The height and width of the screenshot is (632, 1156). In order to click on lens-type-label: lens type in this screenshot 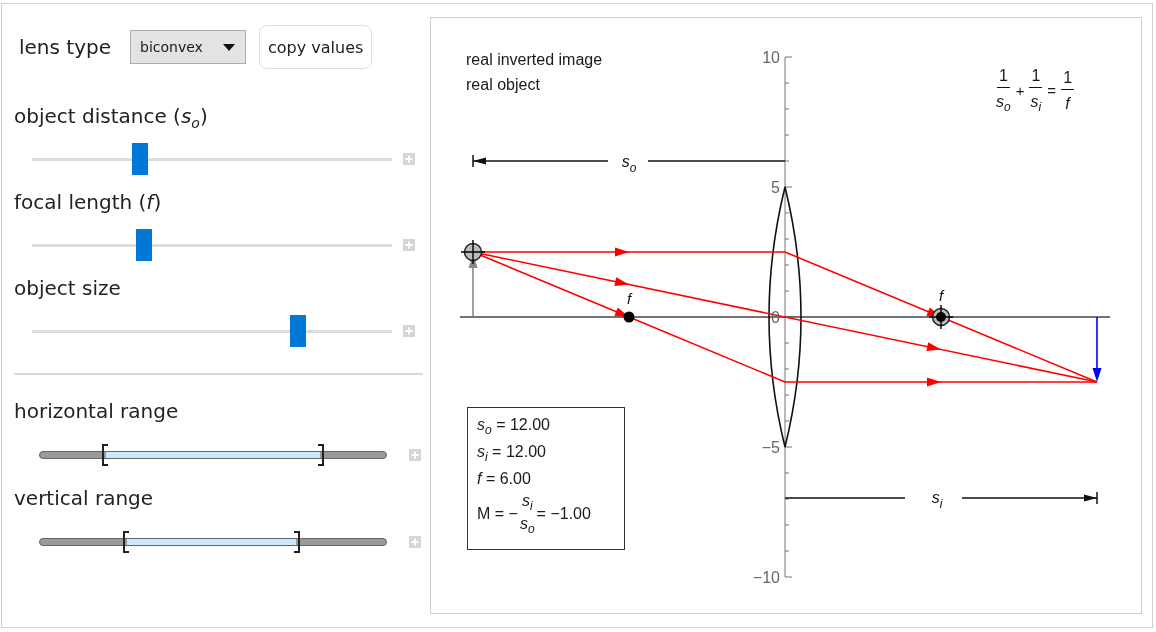, I will do `click(65, 47)`.